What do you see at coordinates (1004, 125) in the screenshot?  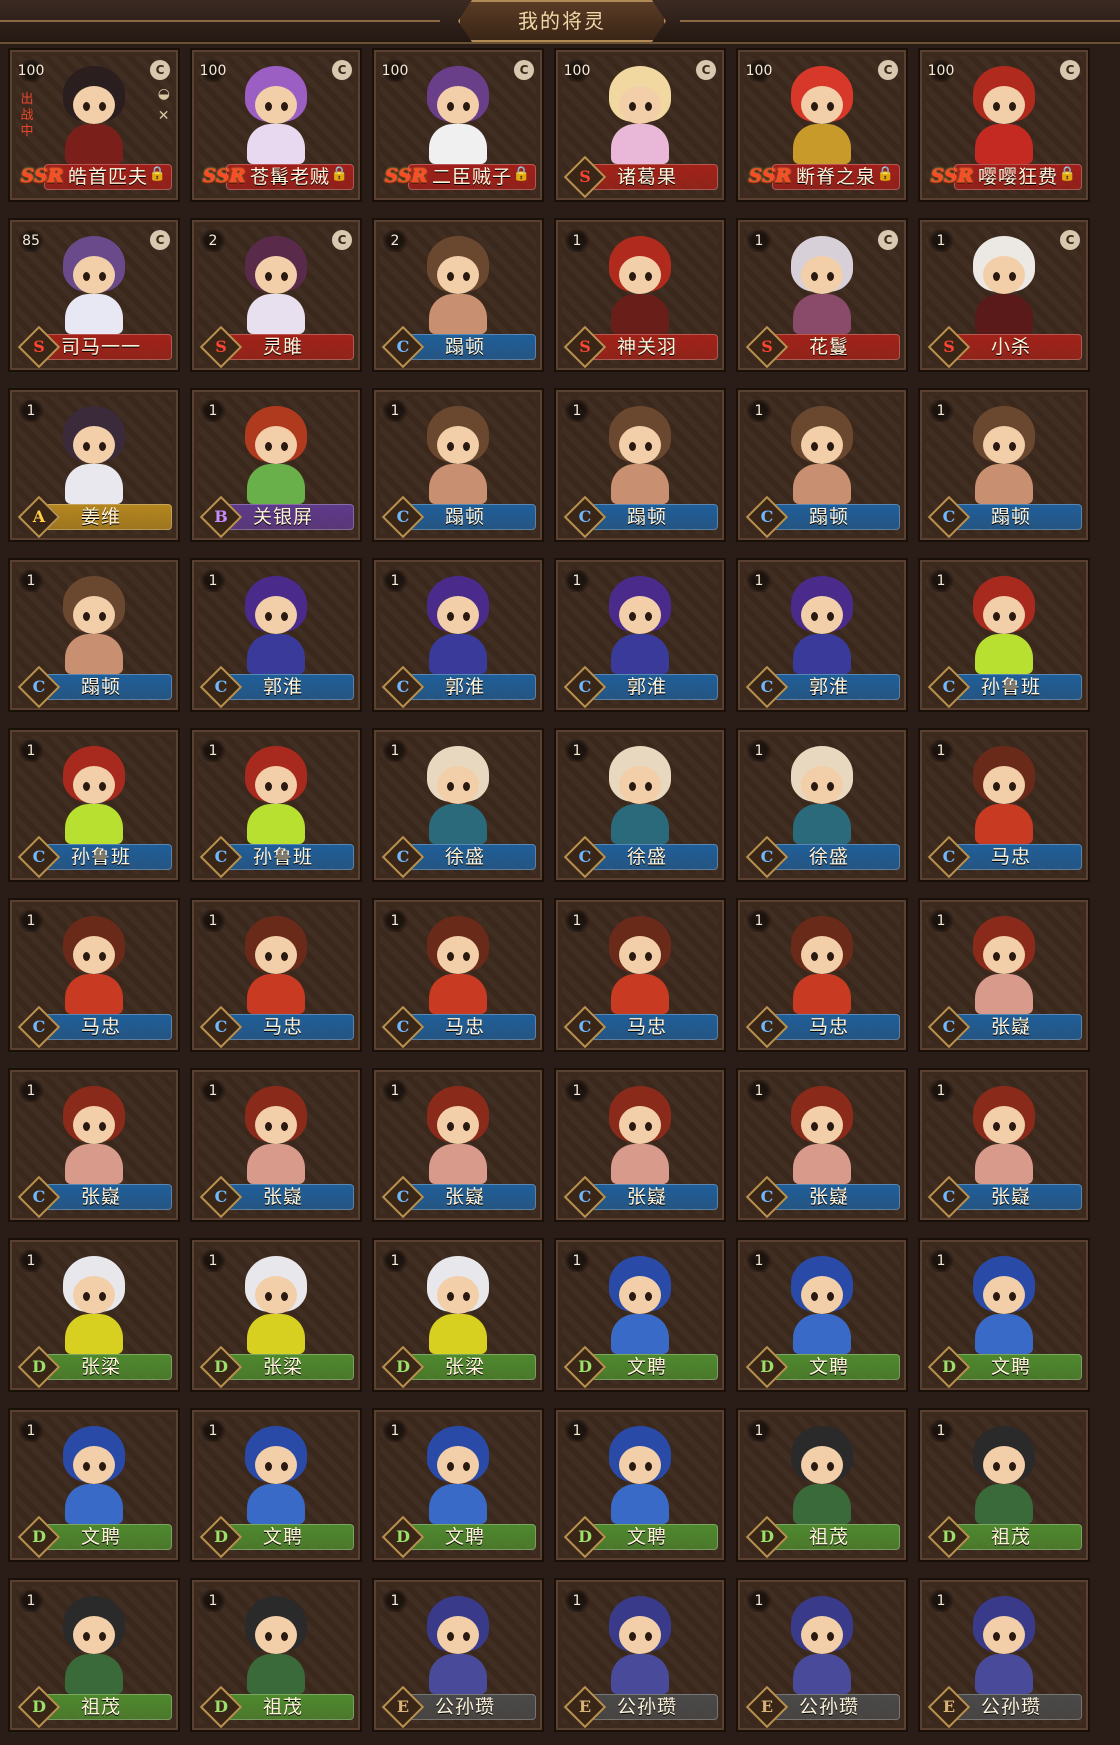 I see `spirit-card: 100 C 嘤嘤狂费 SSR 🔒` at bounding box center [1004, 125].